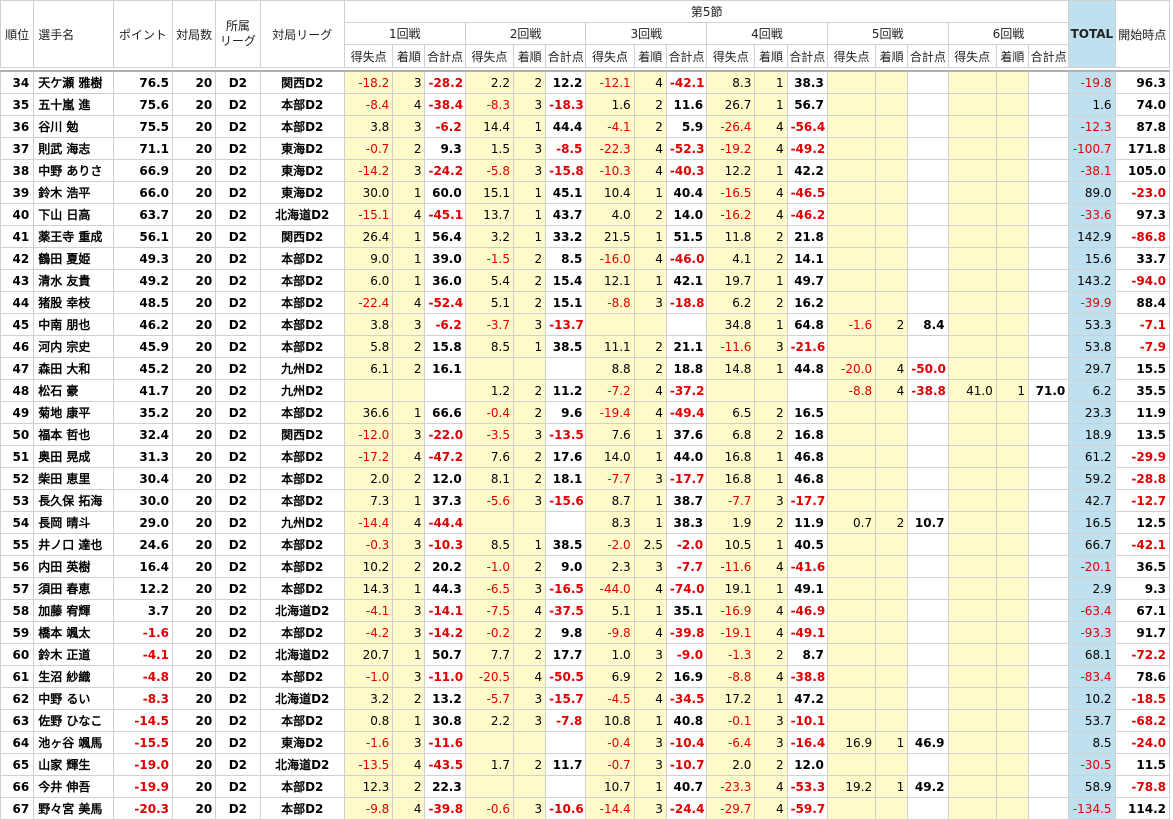 Image resolution: width=1173 pixels, height=820 pixels. I want to click on header-order: 着順, so click(409, 56).